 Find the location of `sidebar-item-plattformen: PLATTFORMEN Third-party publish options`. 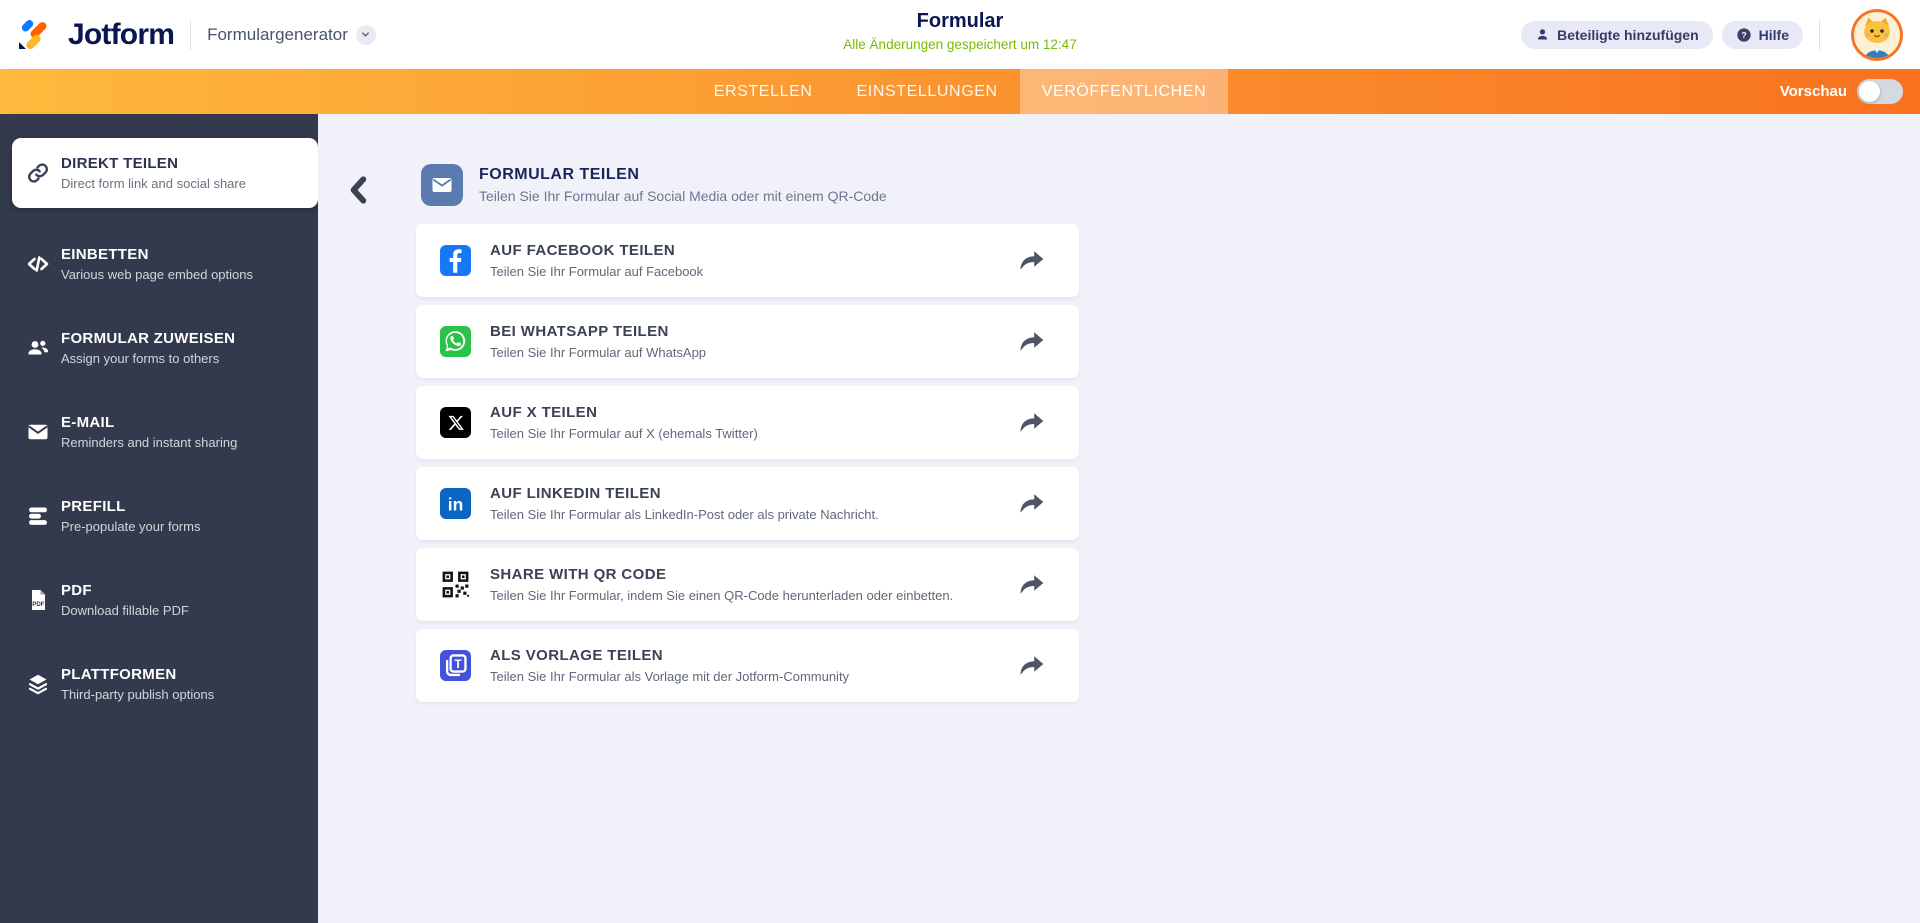

sidebar-item-plattformen: PLATTFORMEN Third-party publish options is located at coordinates (159, 684).